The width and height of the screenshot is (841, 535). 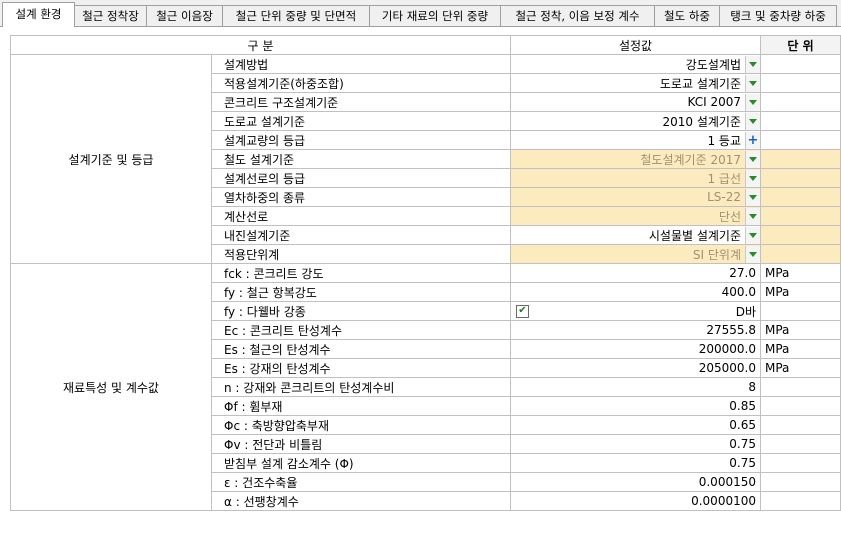 What do you see at coordinates (742, 406) in the screenshot?
I see `value-text: 0.85` at bounding box center [742, 406].